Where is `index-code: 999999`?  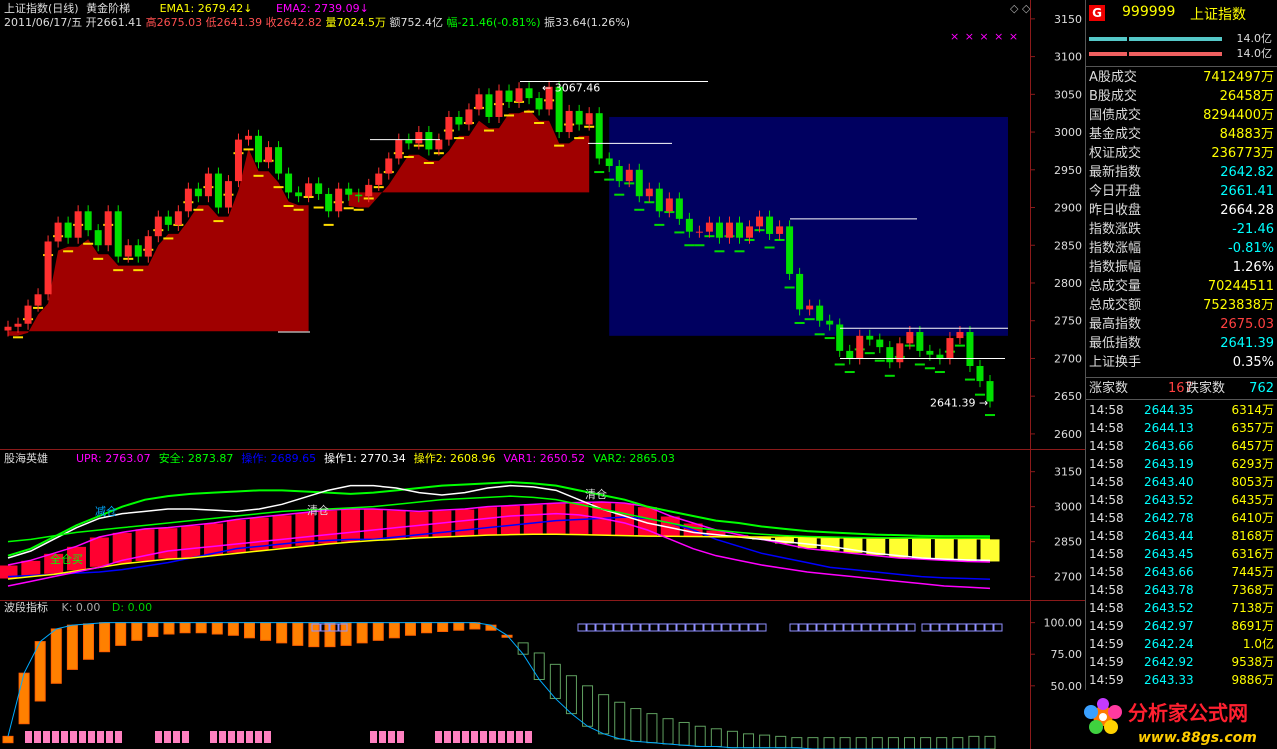
index-code: 999999 is located at coordinates (1149, 12).